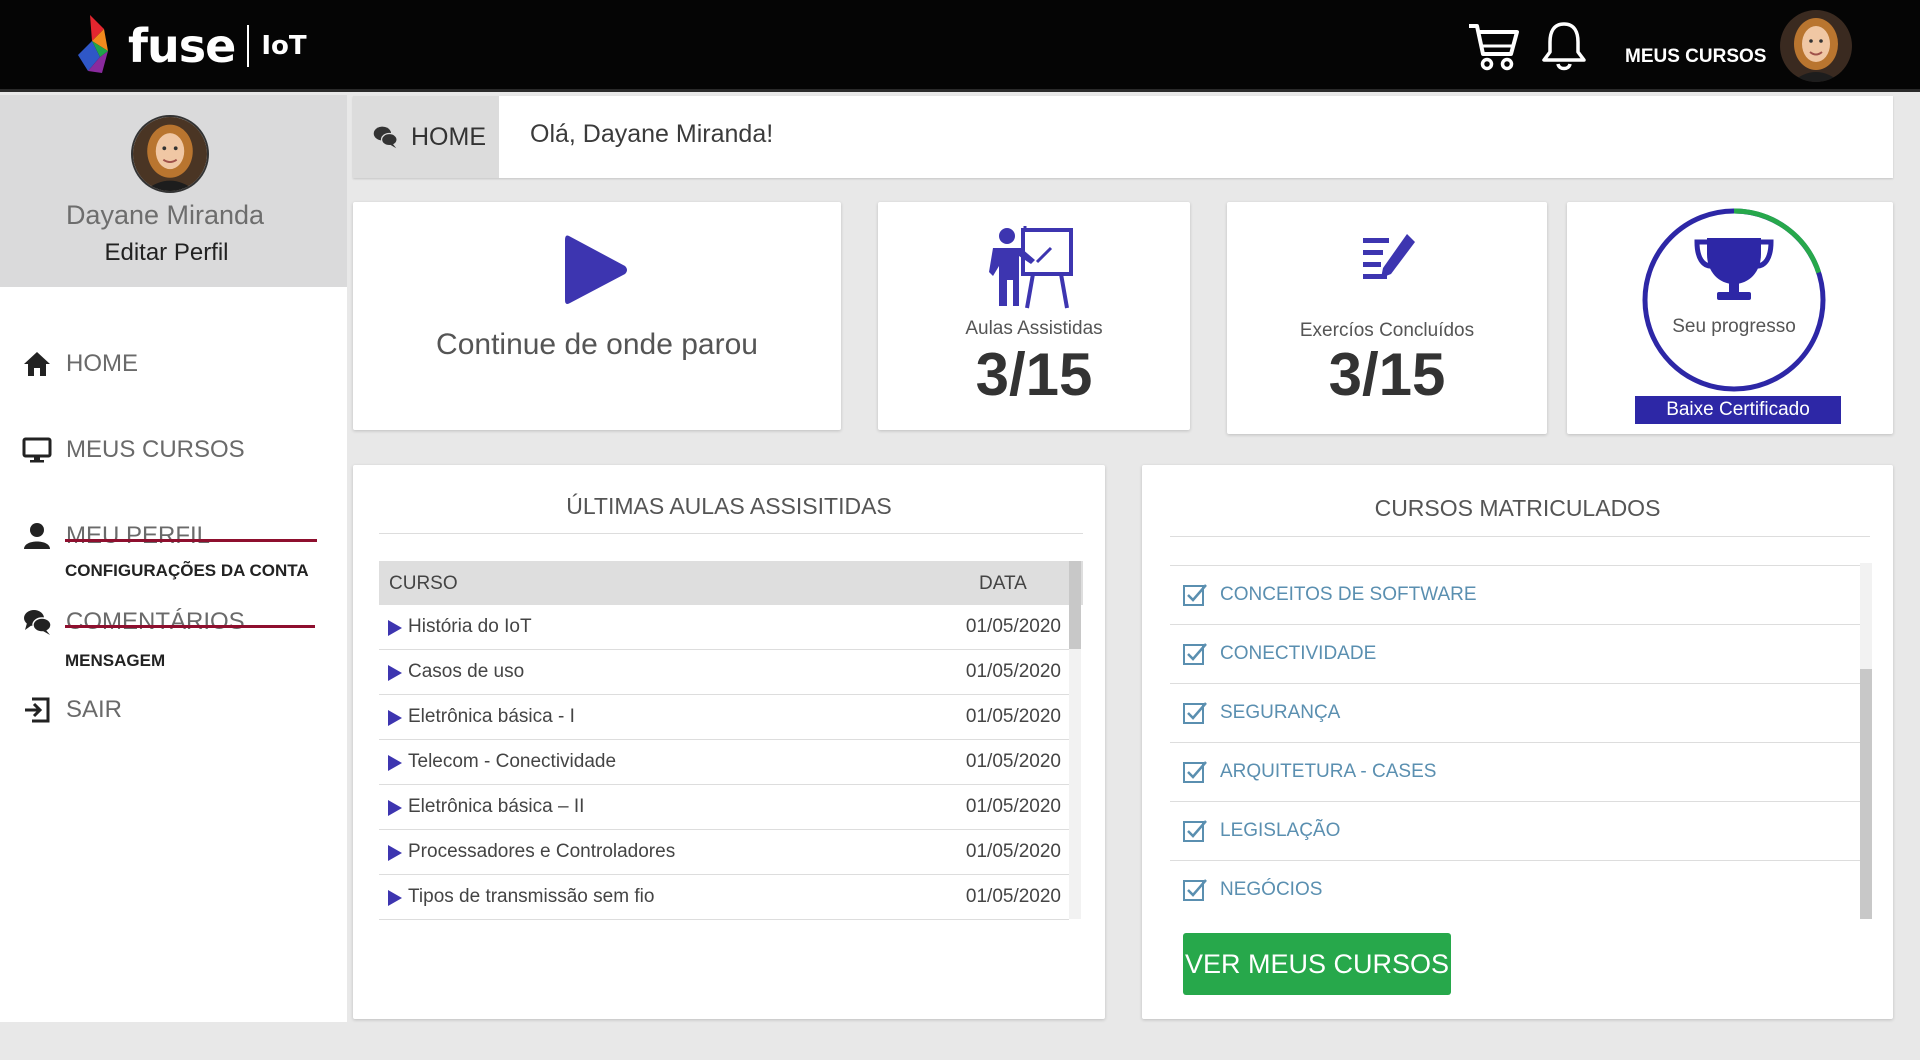 This screenshot has height=1060, width=1920. I want to click on table-row: Eletrônica básica - I 01/05/2020, so click(724, 717).